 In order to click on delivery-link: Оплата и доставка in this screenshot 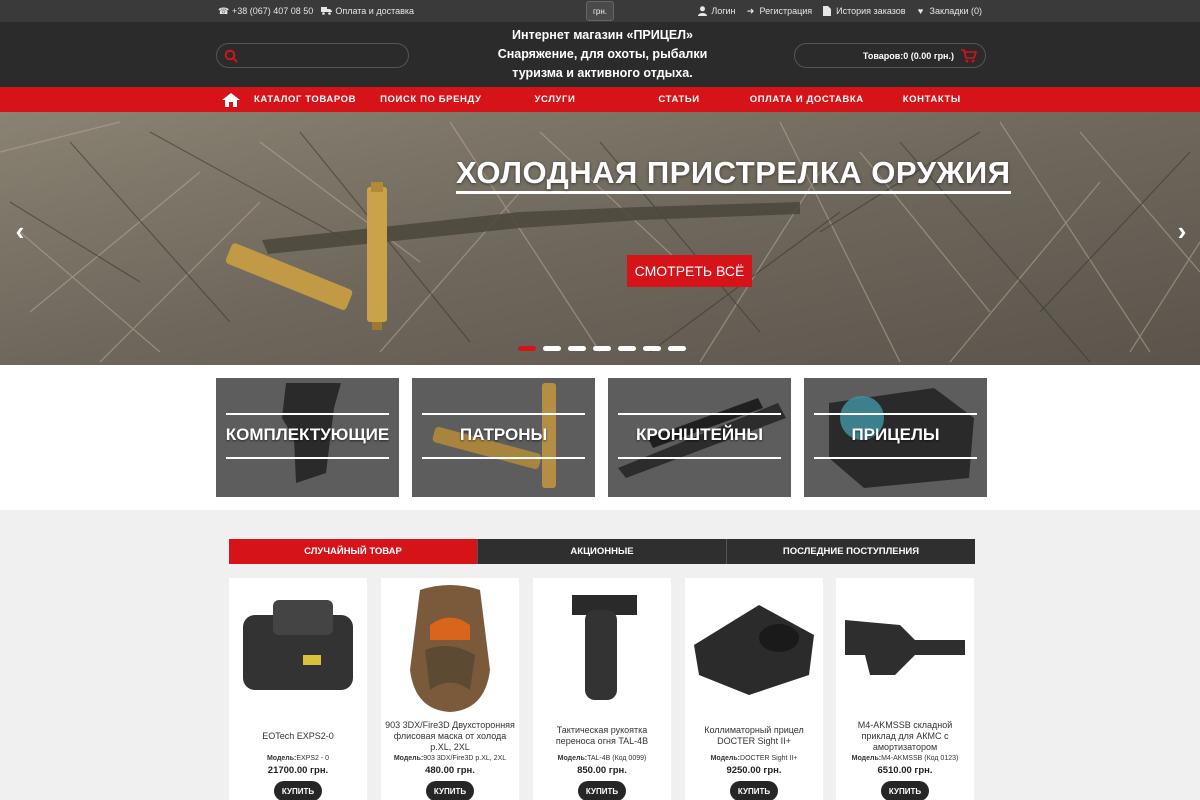, I will do `click(367, 11)`.